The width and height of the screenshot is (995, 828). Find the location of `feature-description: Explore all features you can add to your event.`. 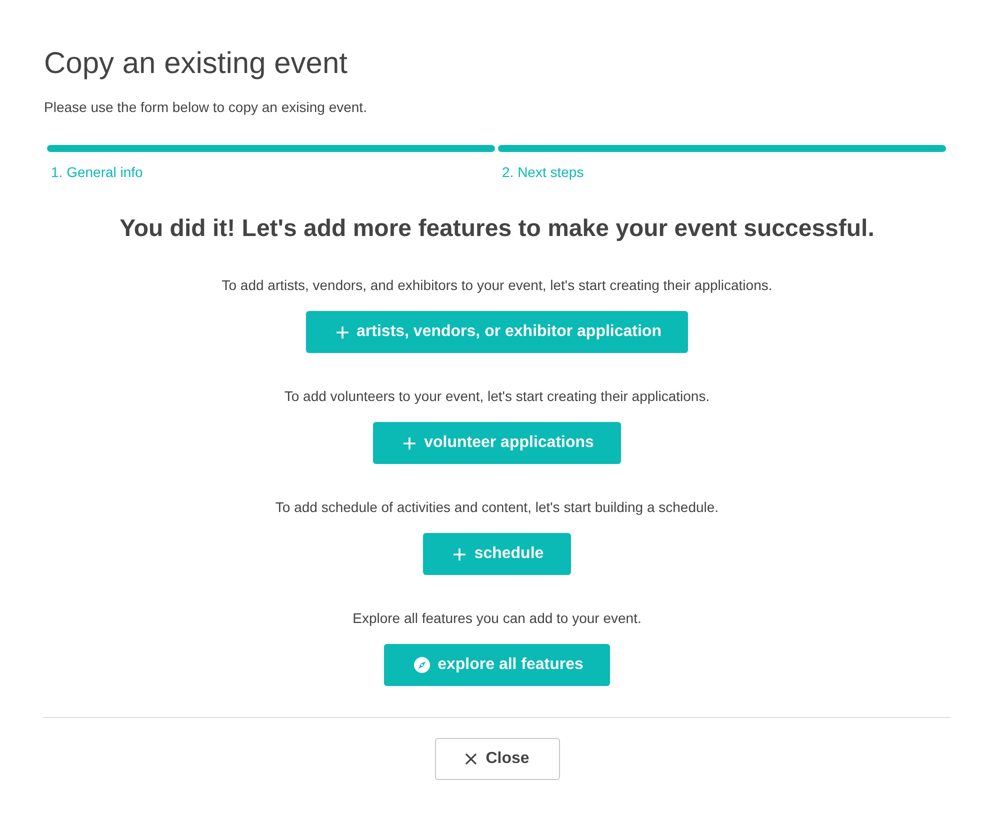

feature-description: Explore all features you can add to your event. is located at coordinates (497, 618).